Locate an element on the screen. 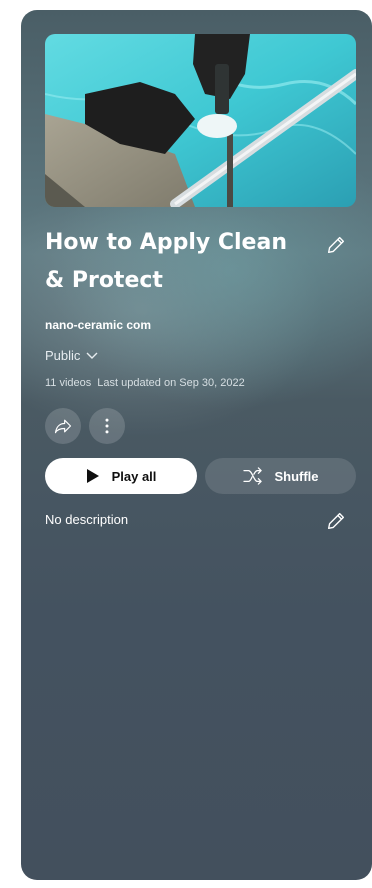 The height and width of the screenshot is (888, 372). shuffle-button: Shuffle is located at coordinates (280, 476).